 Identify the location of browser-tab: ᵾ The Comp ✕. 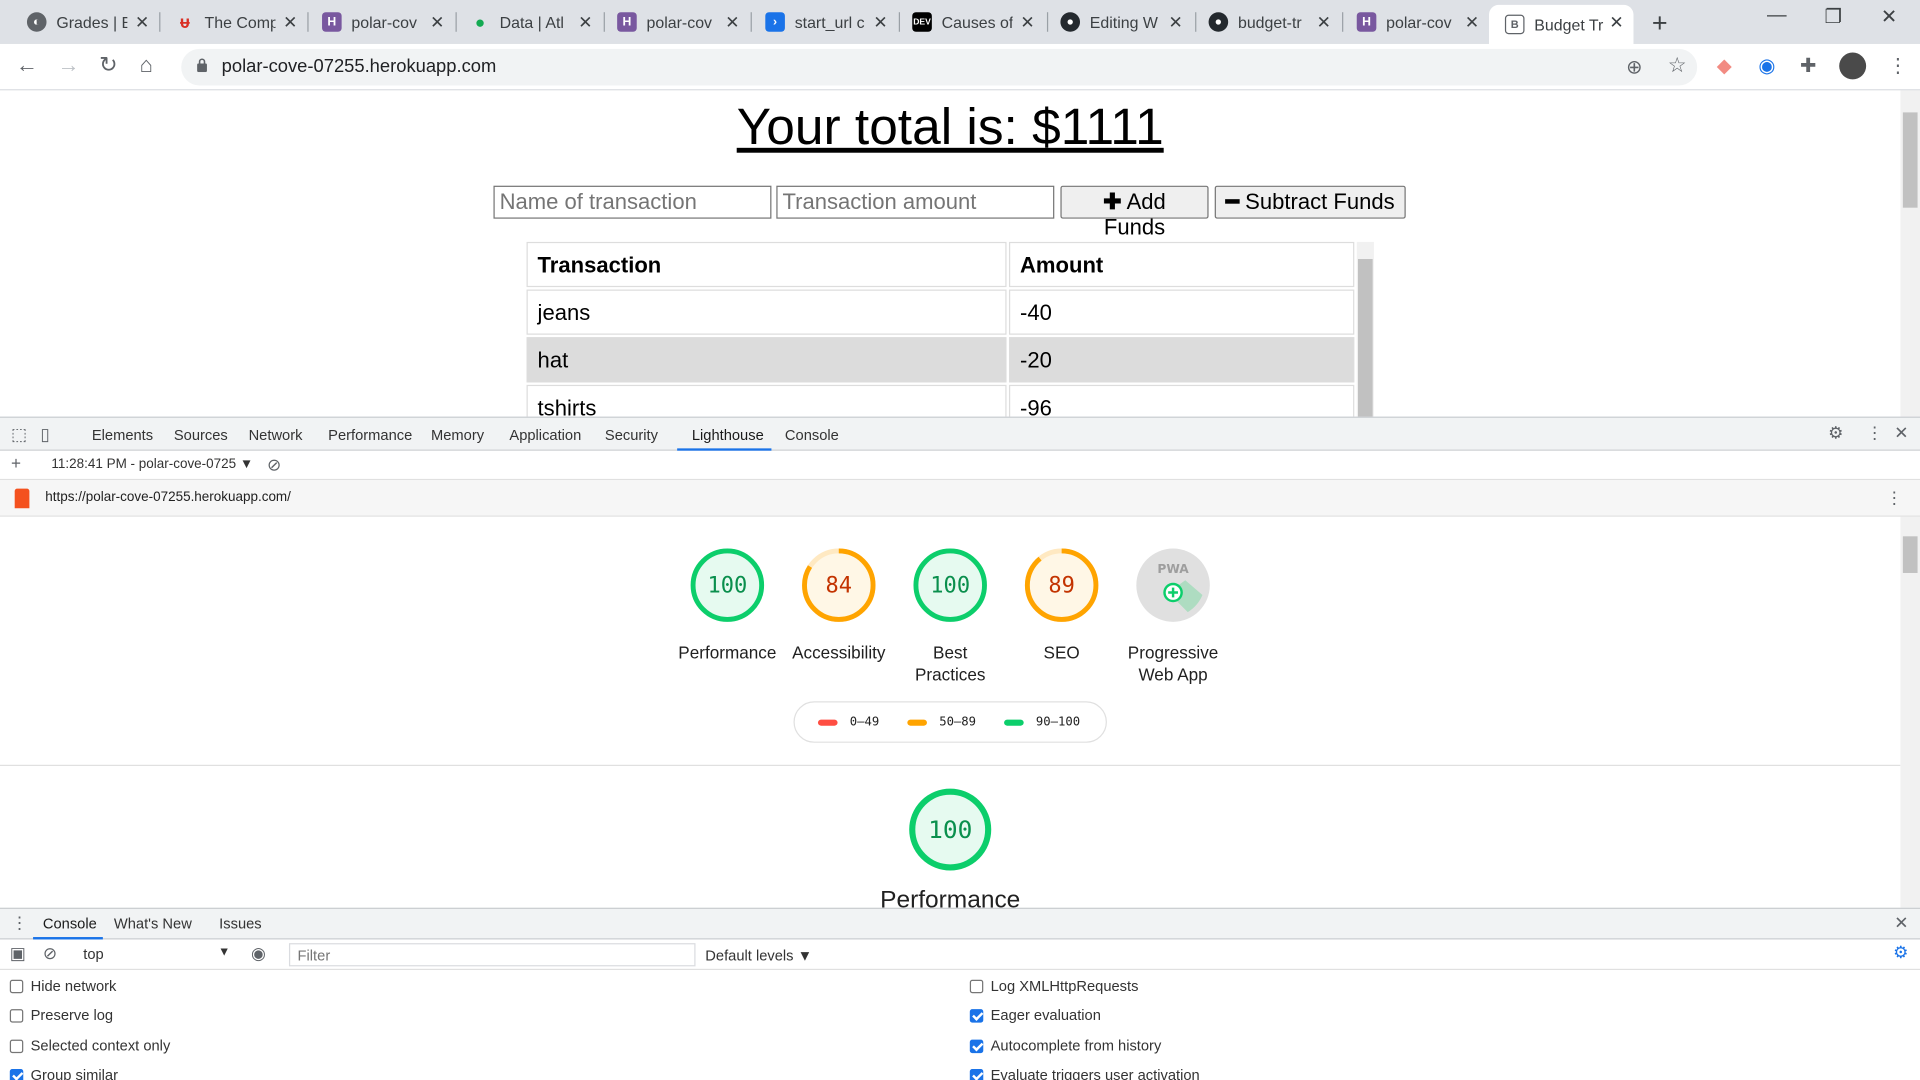
(236, 22).